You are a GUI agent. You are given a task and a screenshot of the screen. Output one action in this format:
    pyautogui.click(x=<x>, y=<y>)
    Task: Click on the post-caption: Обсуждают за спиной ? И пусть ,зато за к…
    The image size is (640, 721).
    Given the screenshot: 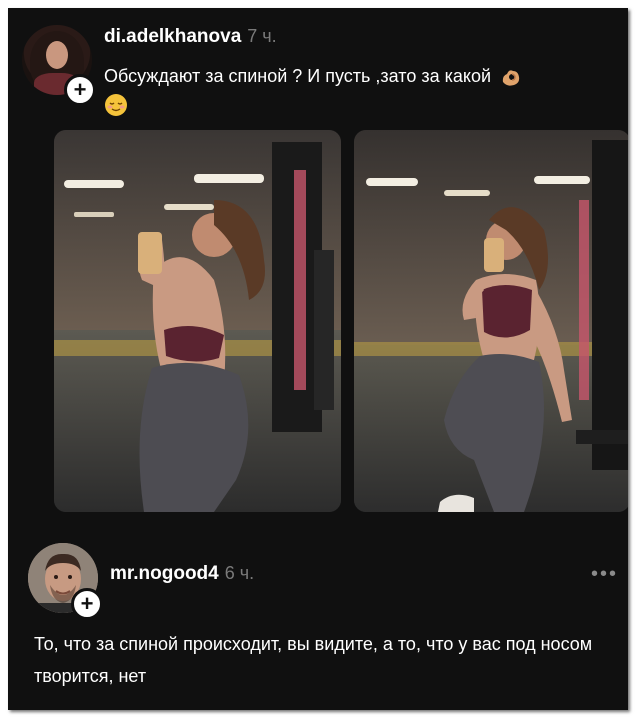 What is the action you would take?
    pyautogui.click(x=354, y=90)
    